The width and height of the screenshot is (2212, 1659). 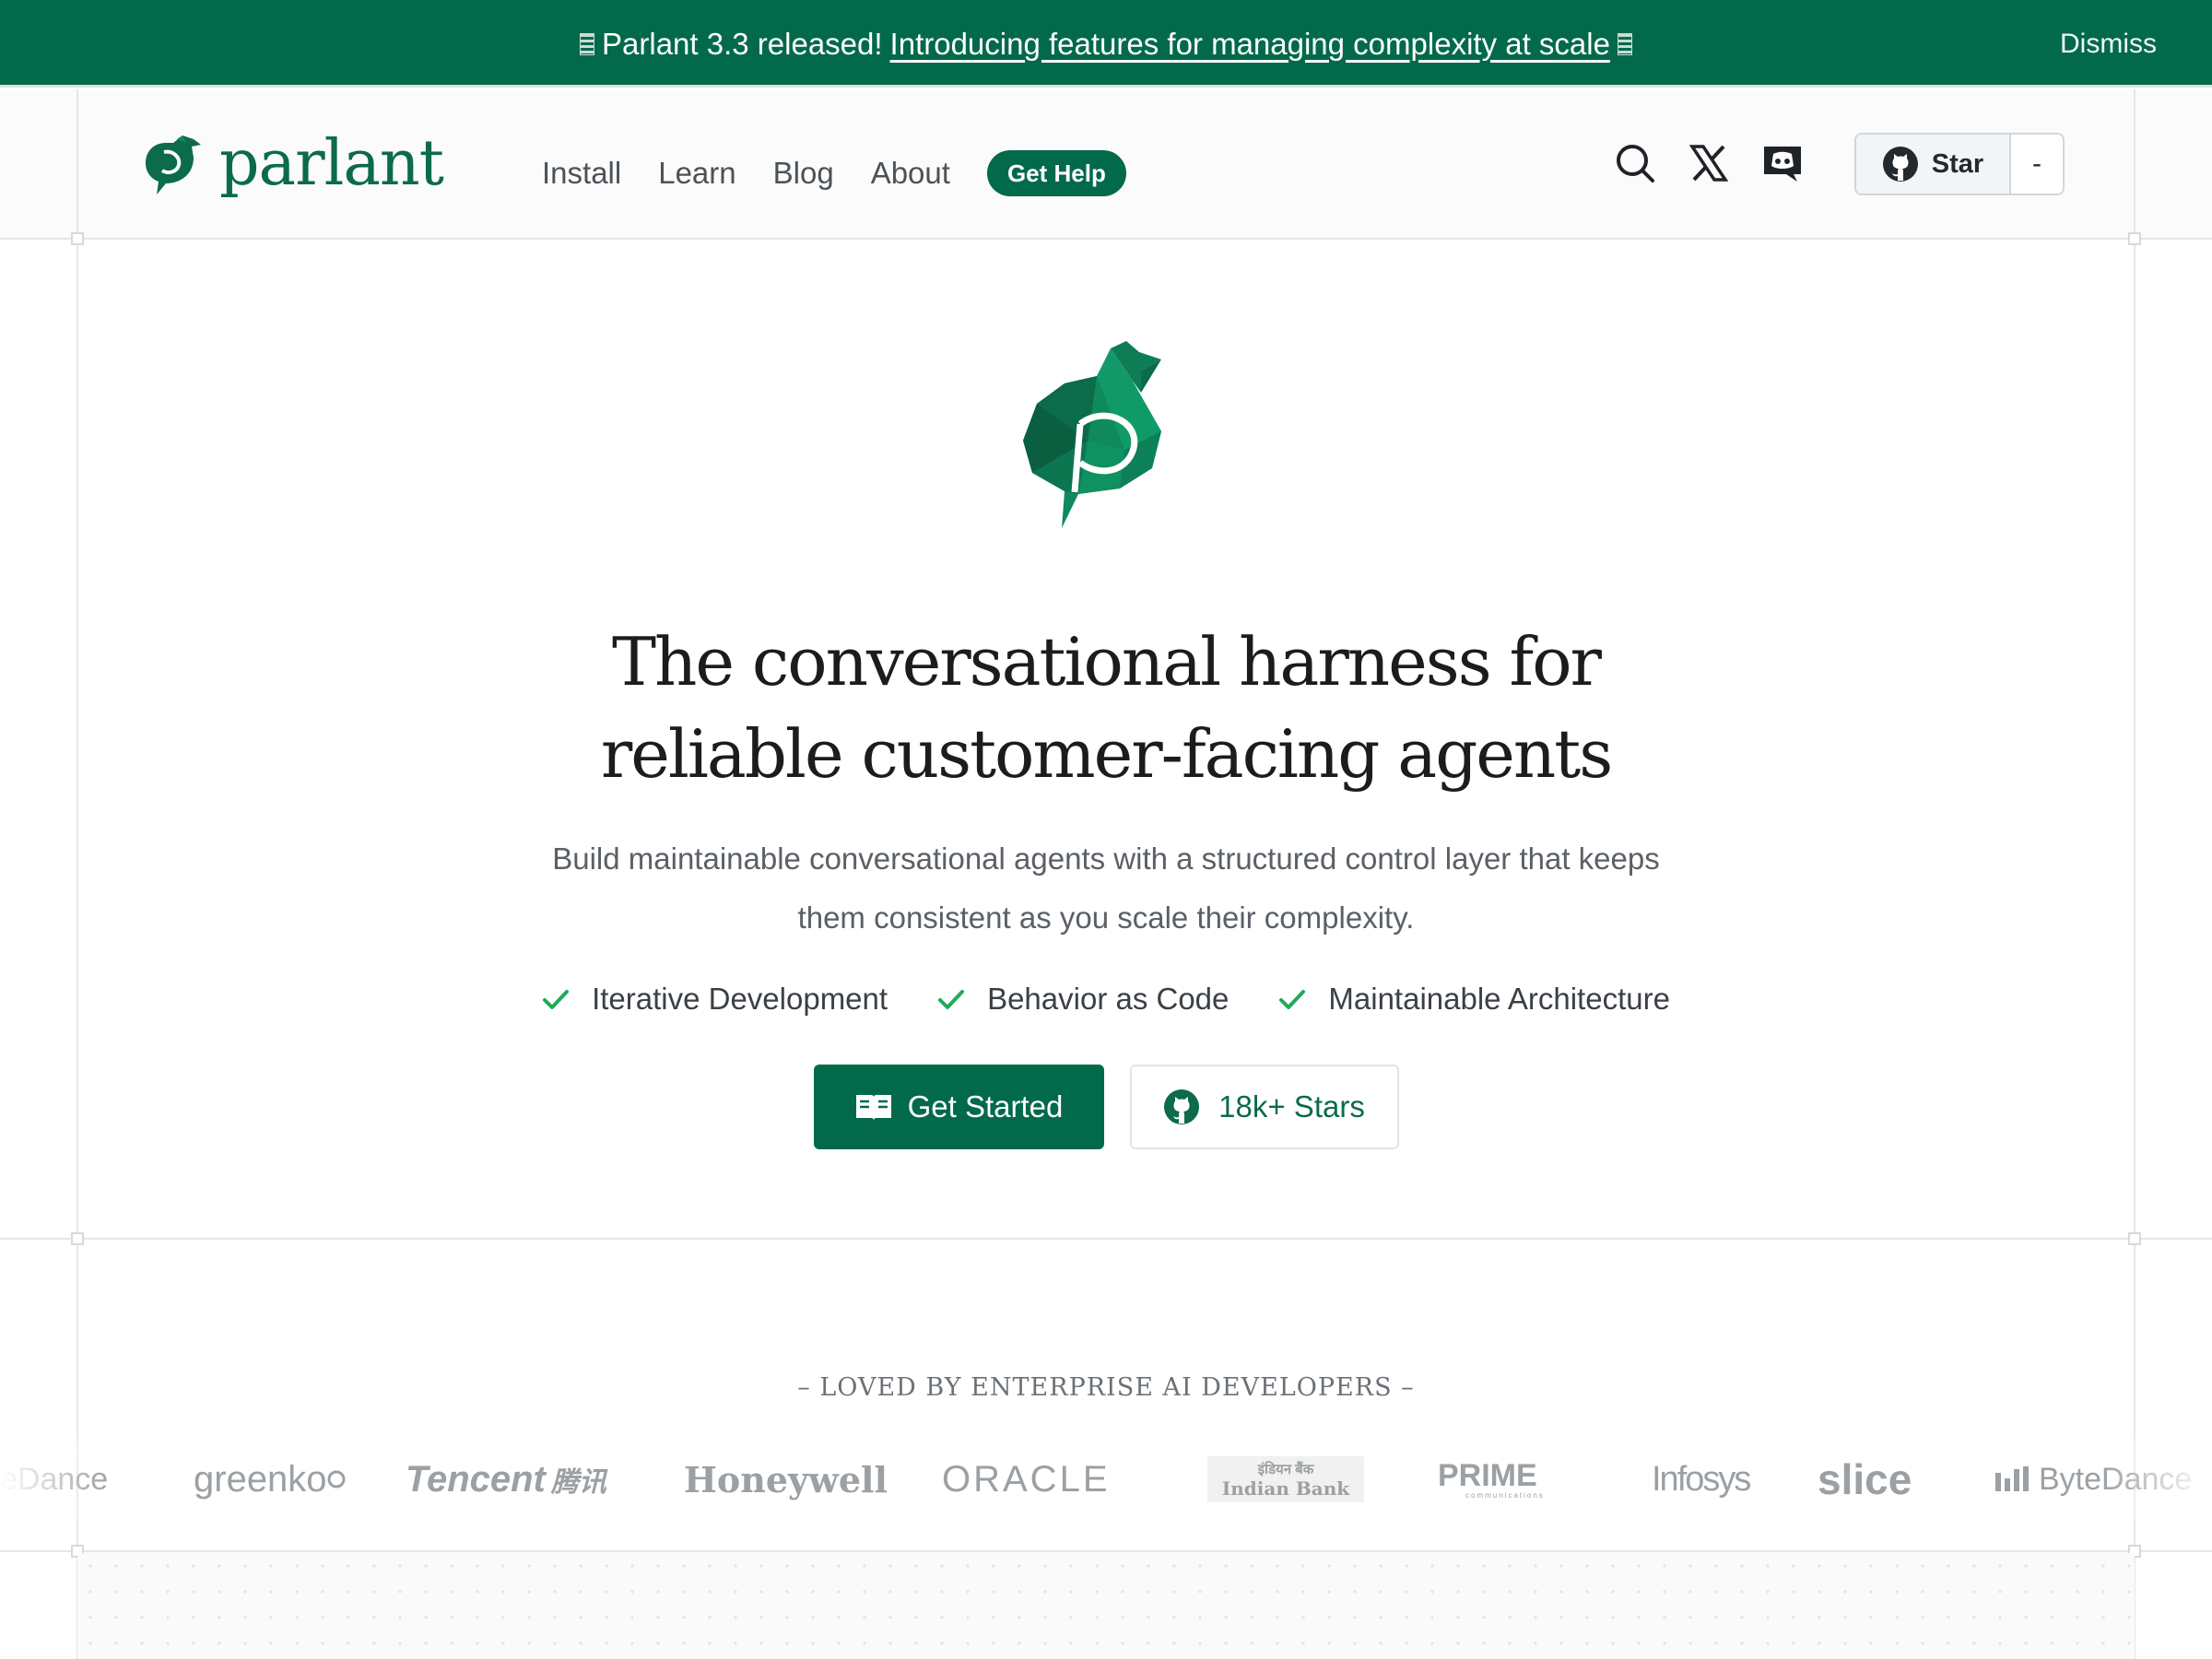 I want to click on greenko-swirl-icon, so click(x=336, y=1479).